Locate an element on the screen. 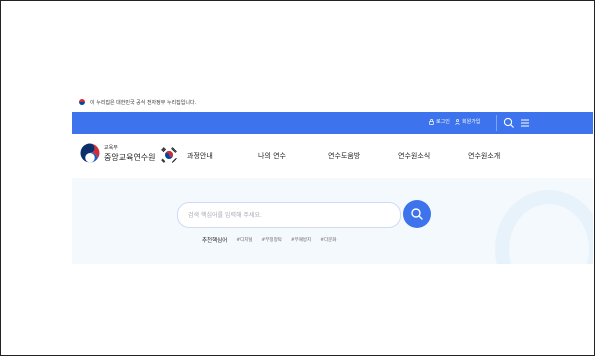 The width and height of the screenshot is (595, 356). recommended-keywords-label: 추천핵심어 is located at coordinates (215, 241).